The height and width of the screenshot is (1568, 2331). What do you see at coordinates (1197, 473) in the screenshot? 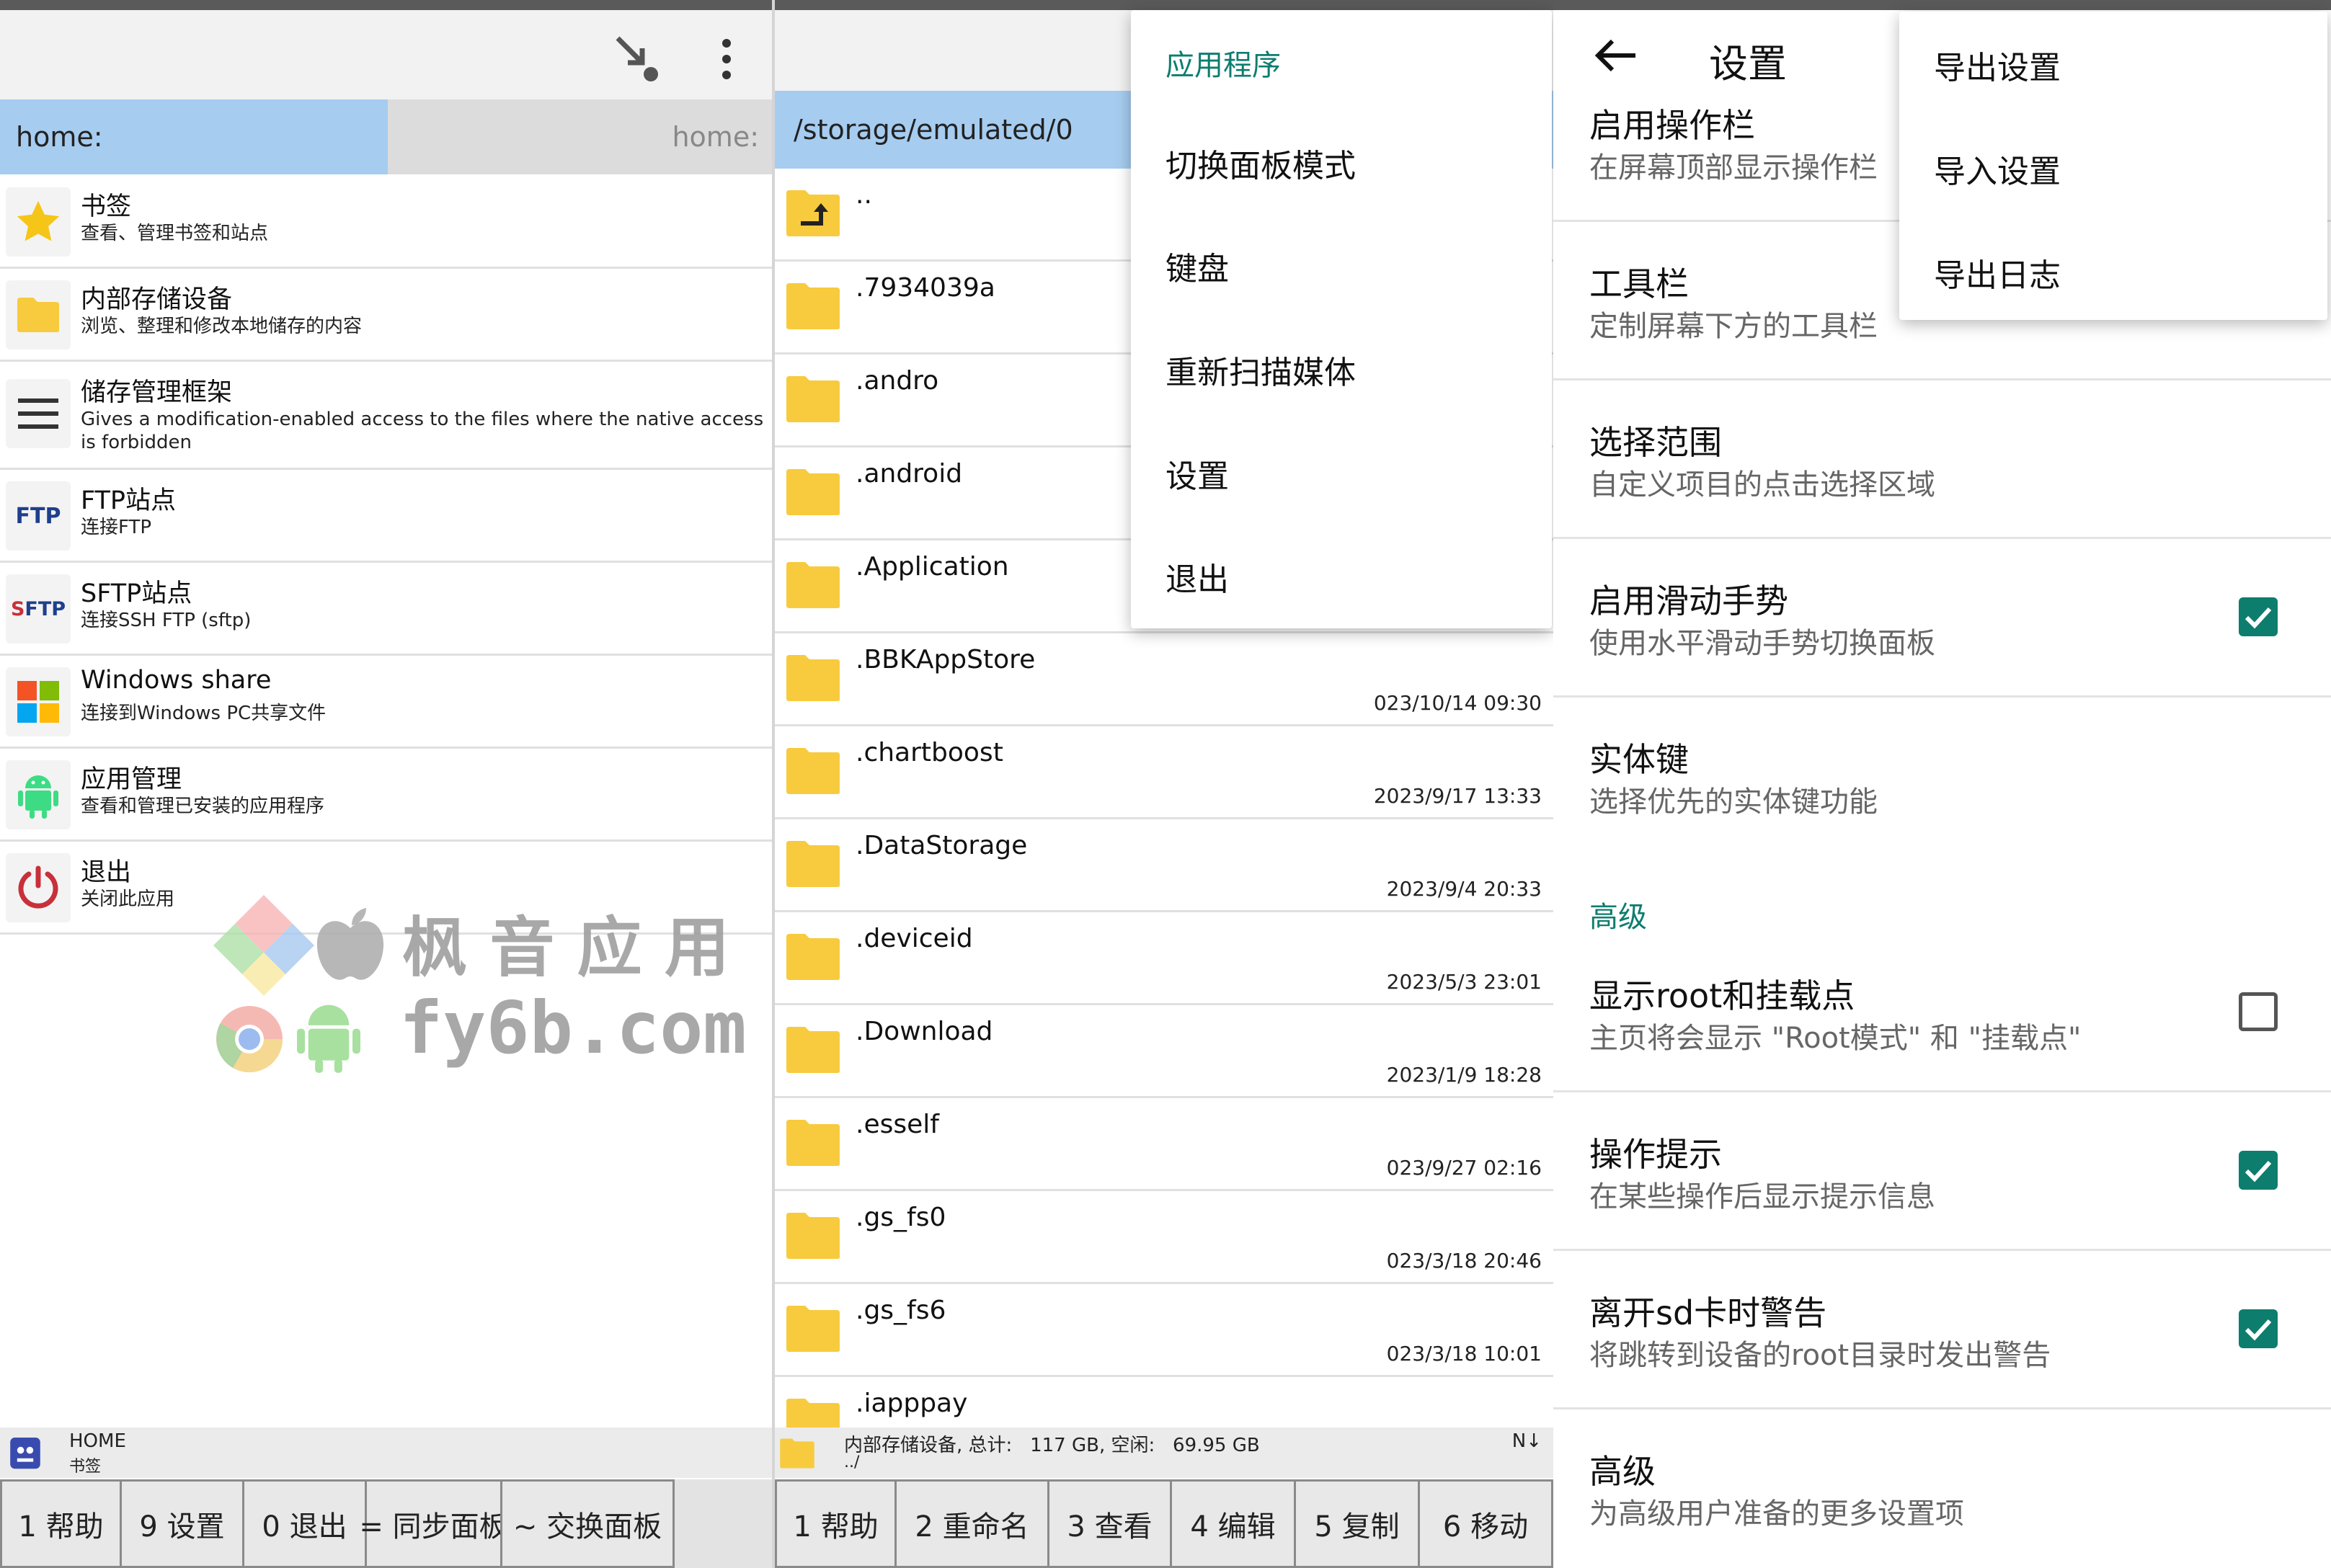
I see `menu-item-settings: 设置` at bounding box center [1197, 473].